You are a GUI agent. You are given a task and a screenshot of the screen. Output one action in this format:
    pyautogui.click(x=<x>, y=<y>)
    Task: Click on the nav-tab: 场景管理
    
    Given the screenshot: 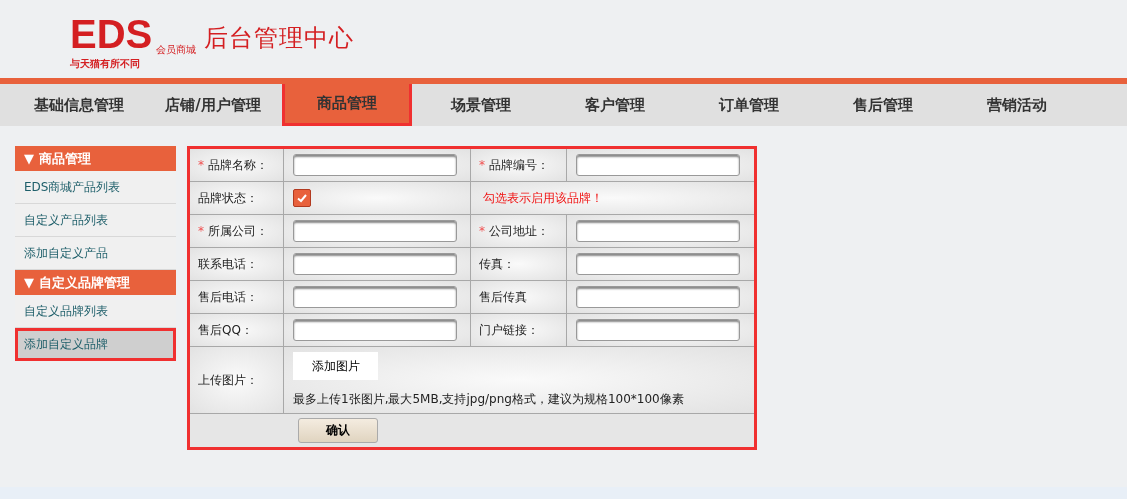 What is the action you would take?
    pyautogui.click(x=481, y=105)
    